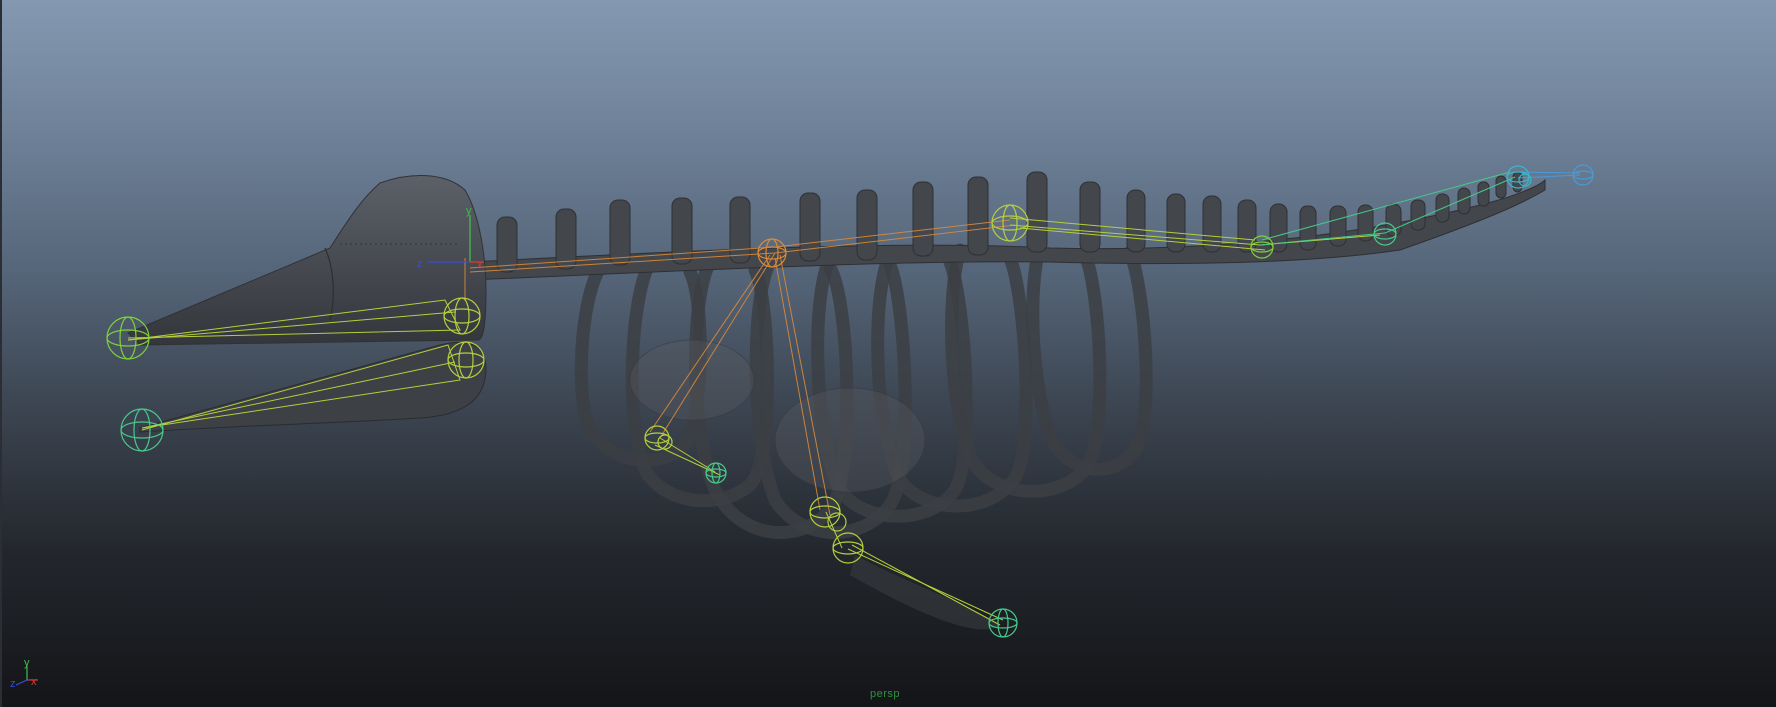 The image size is (1776, 707). I want to click on pivot-x-label: x, so click(480, 265).